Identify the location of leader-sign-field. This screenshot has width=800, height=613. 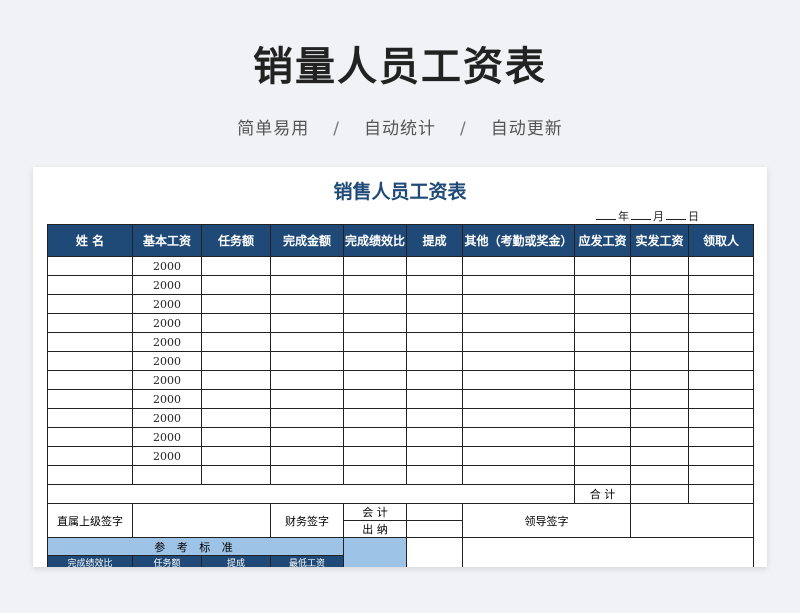
(692, 520).